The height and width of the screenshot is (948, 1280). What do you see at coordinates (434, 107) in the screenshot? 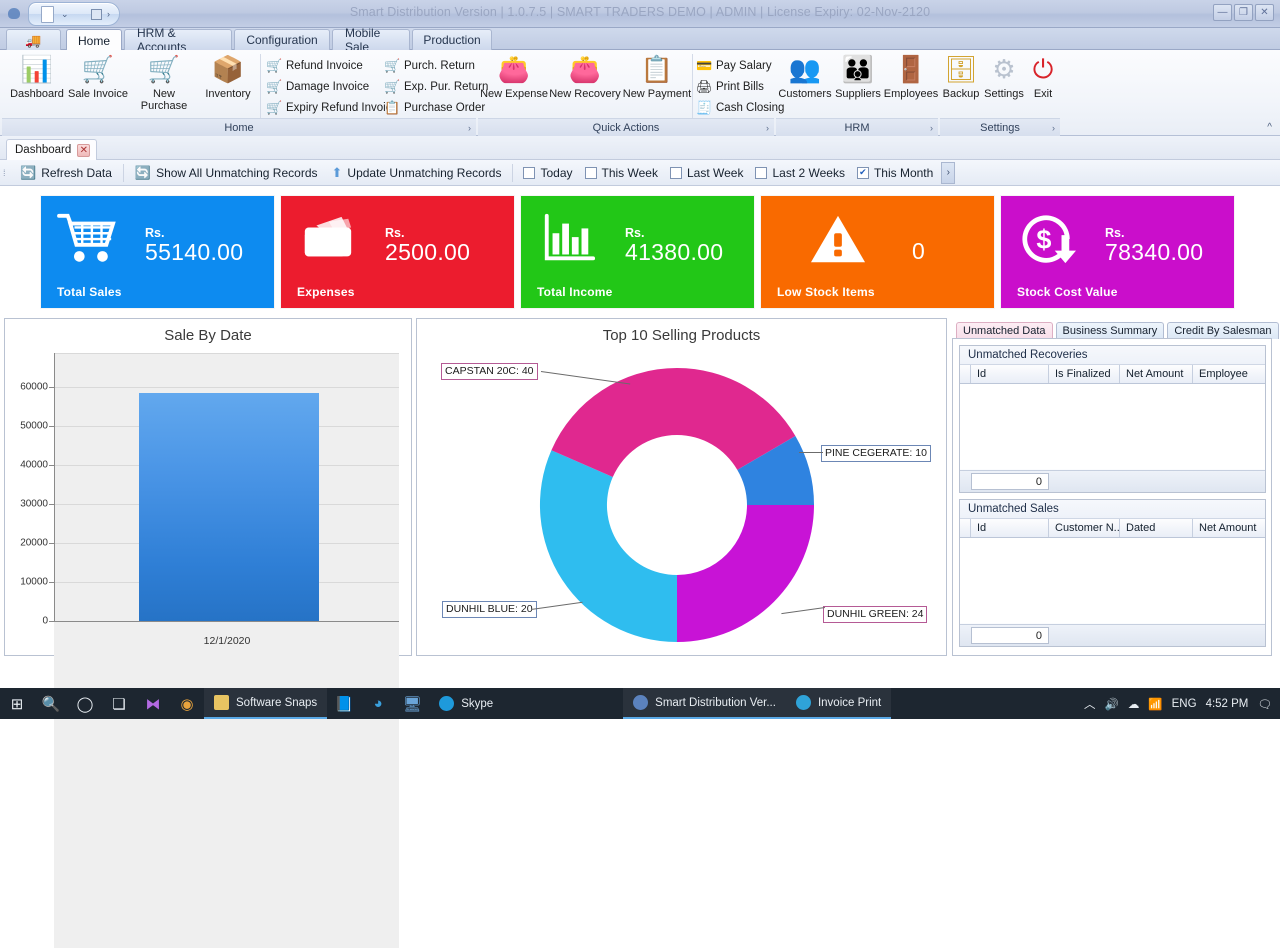
I see `ribbon-button-purchase-order: 📋 Purchase Order` at bounding box center [434, 107].